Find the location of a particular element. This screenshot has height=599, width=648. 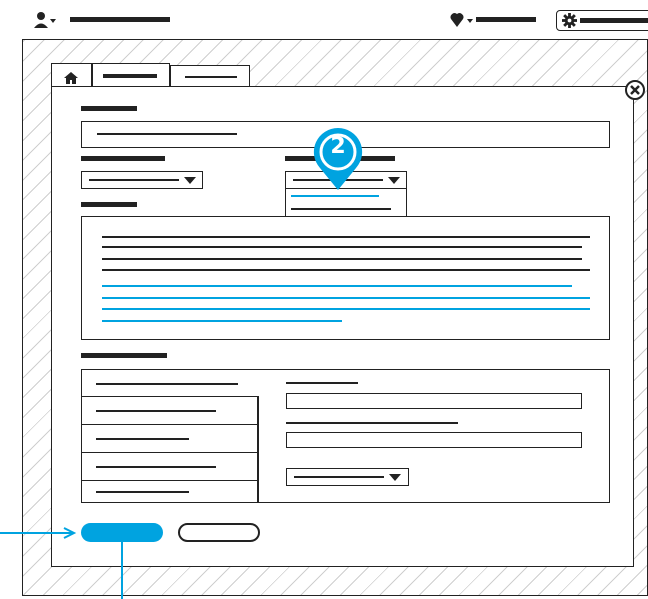

input-value-line is located at coordinates (167, 134).